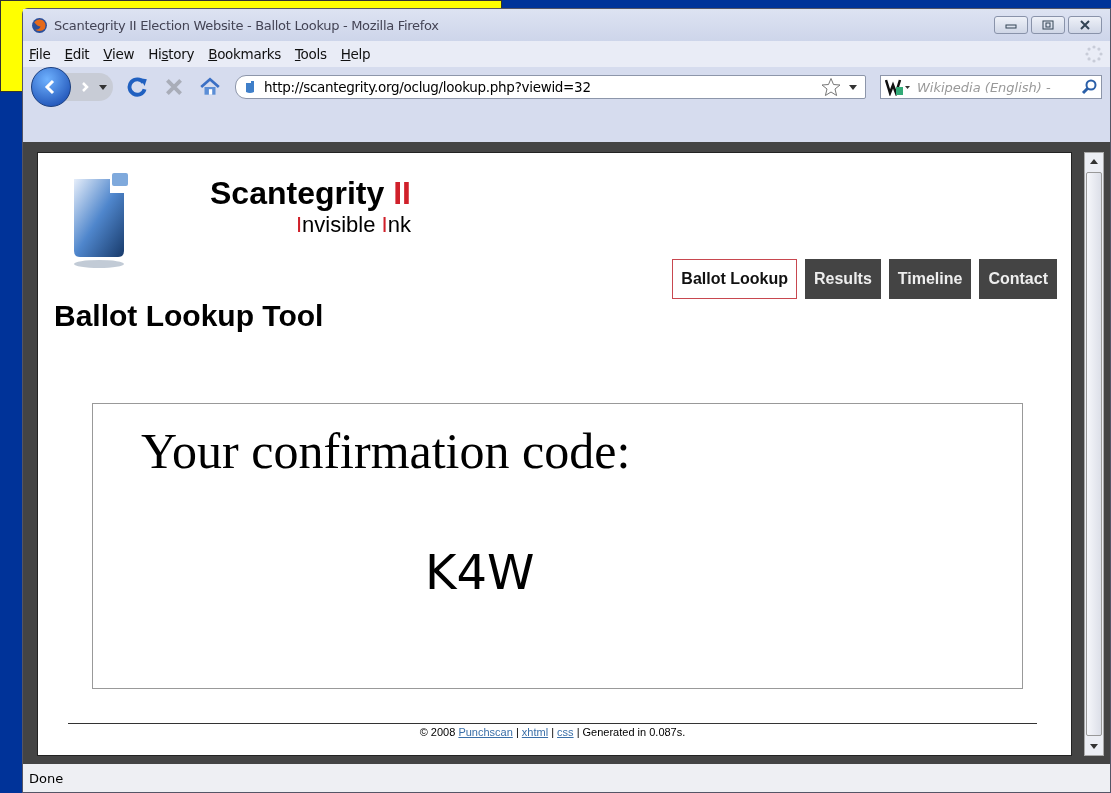 The height and width of the screenshot is (793, 1111). Describe the element at coordinates (831, 87) in the screenshot. I see `star-icon` at that location.